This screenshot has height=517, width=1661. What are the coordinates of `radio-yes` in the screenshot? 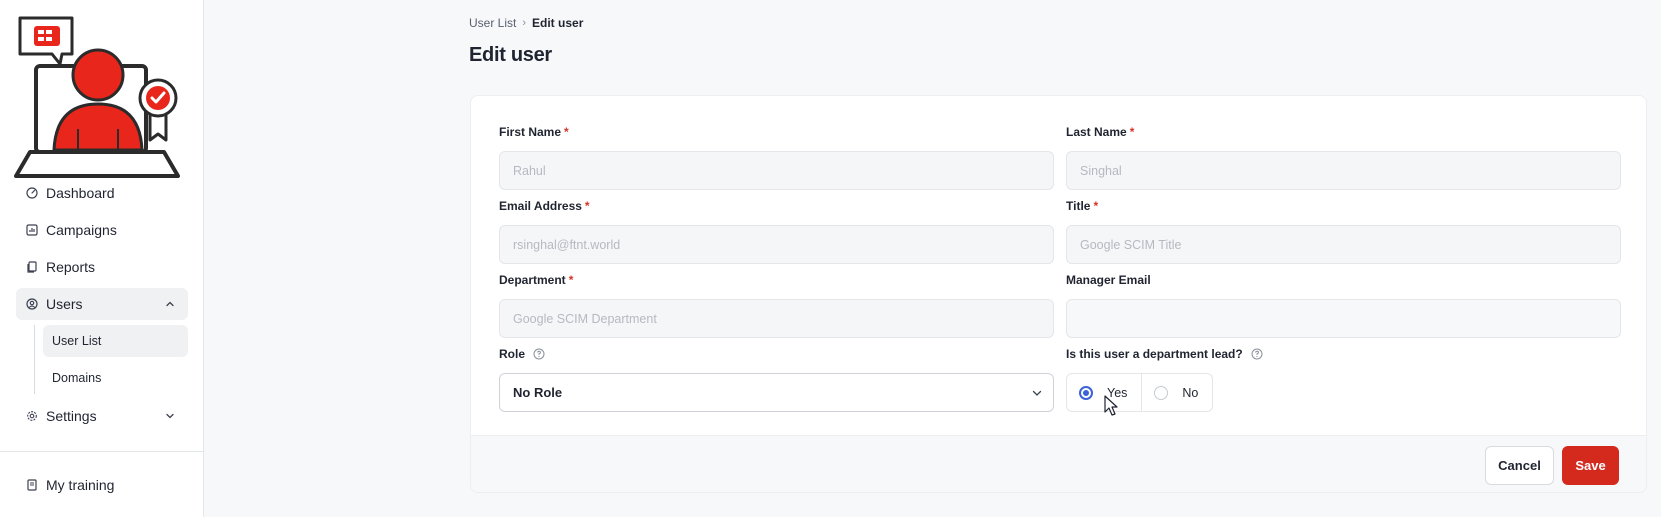 It's located at (1086, 392).